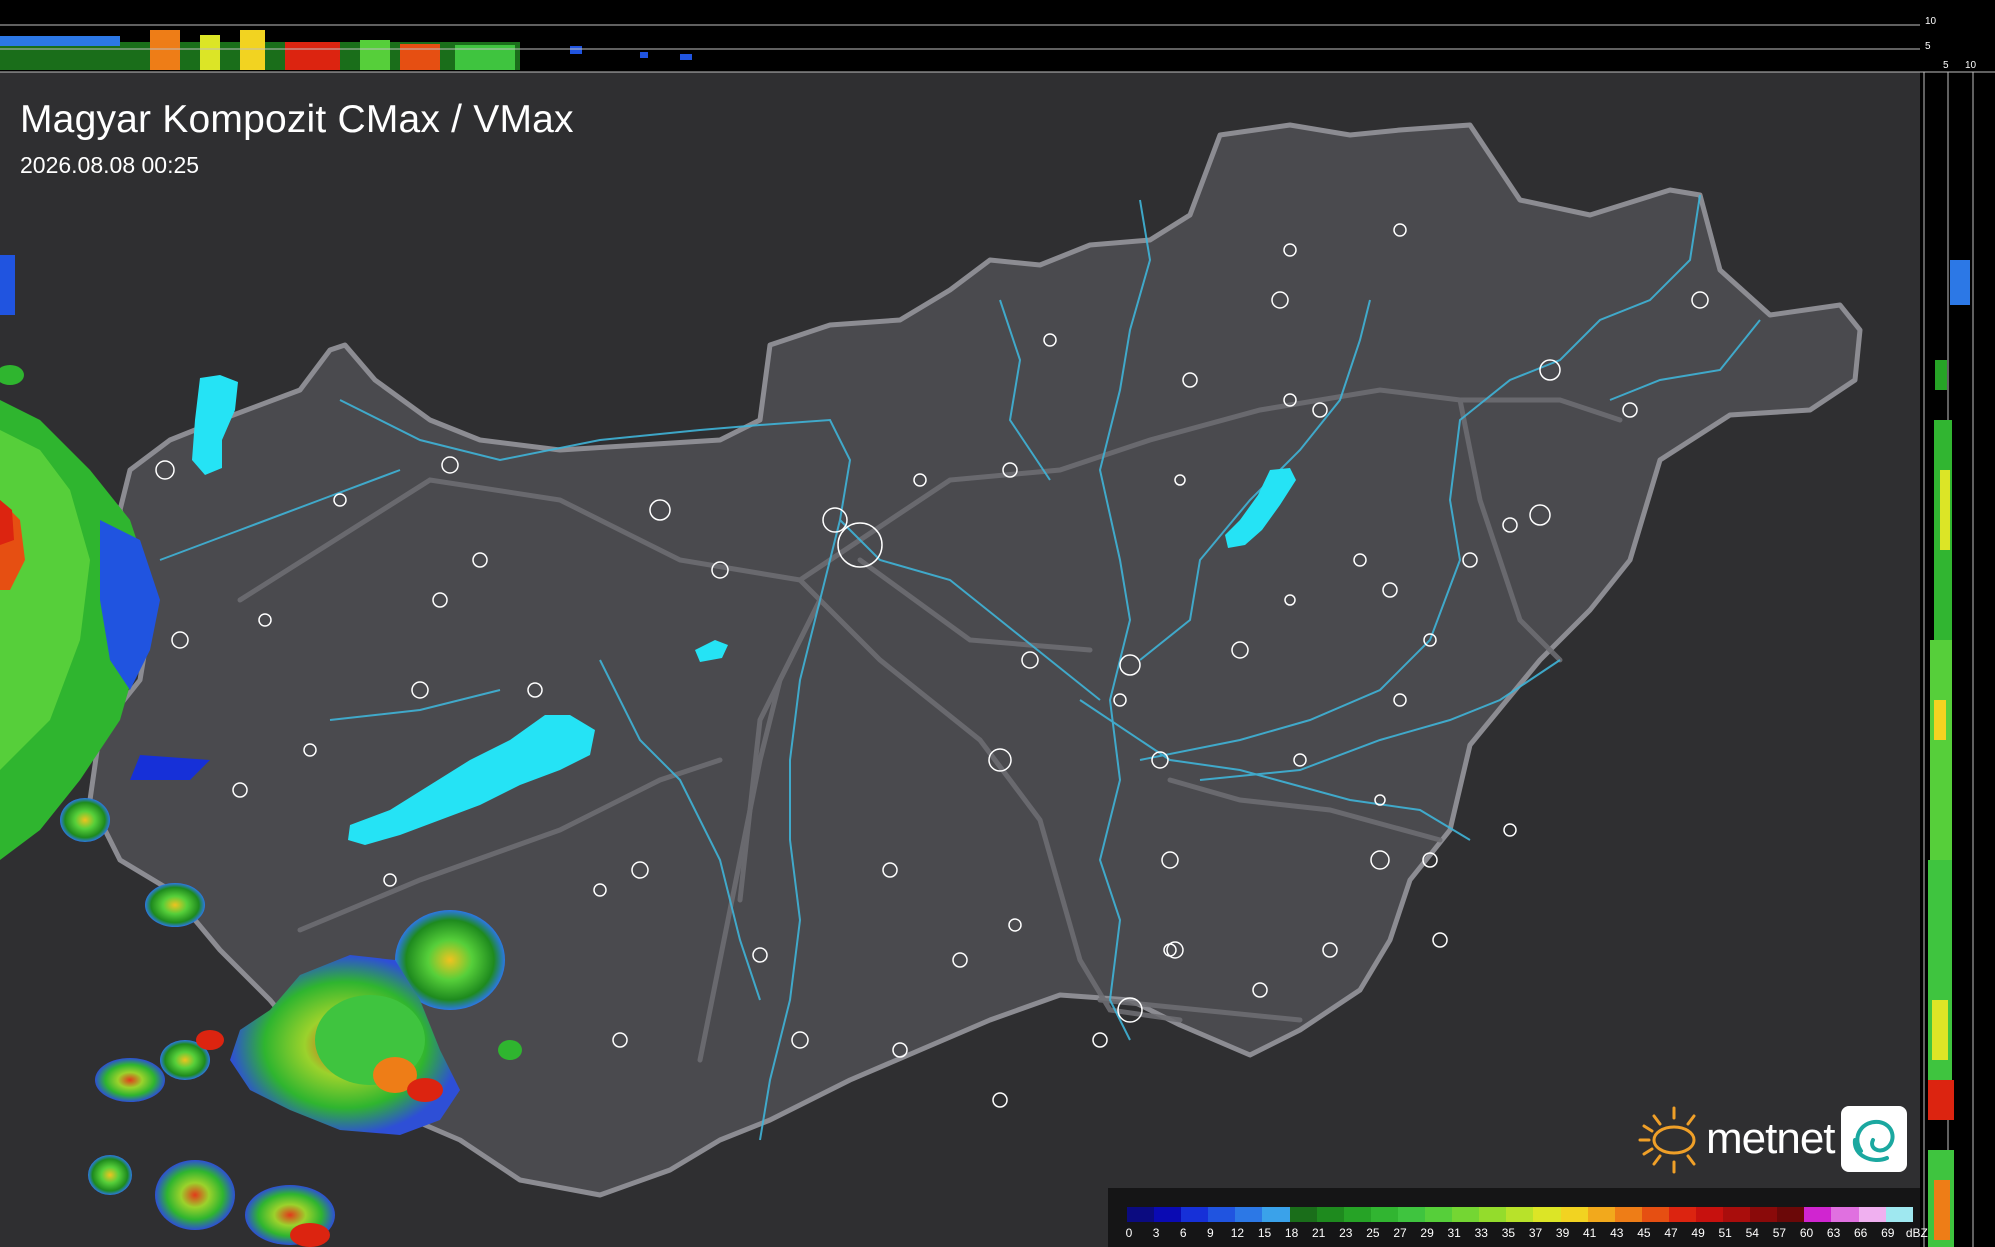 The width and height of the screenshot is (1995, 1247). Describe the element at coordinates (1535, 1233) in the screenshot. I see `legend-tick-label: 37` at that location.